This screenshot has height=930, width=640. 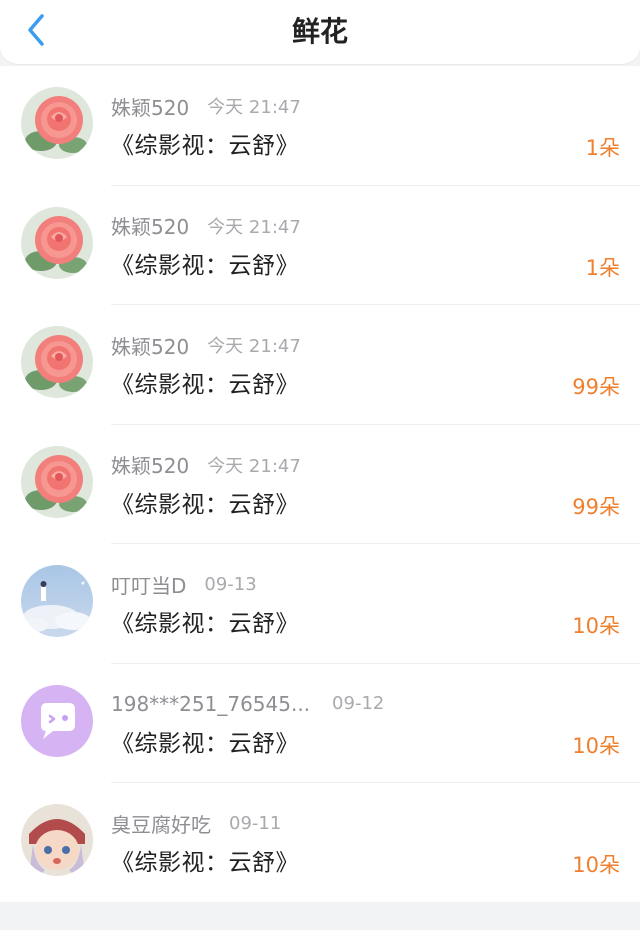 I want to click on sky-girl-avatar, so click(x=57, y=601).